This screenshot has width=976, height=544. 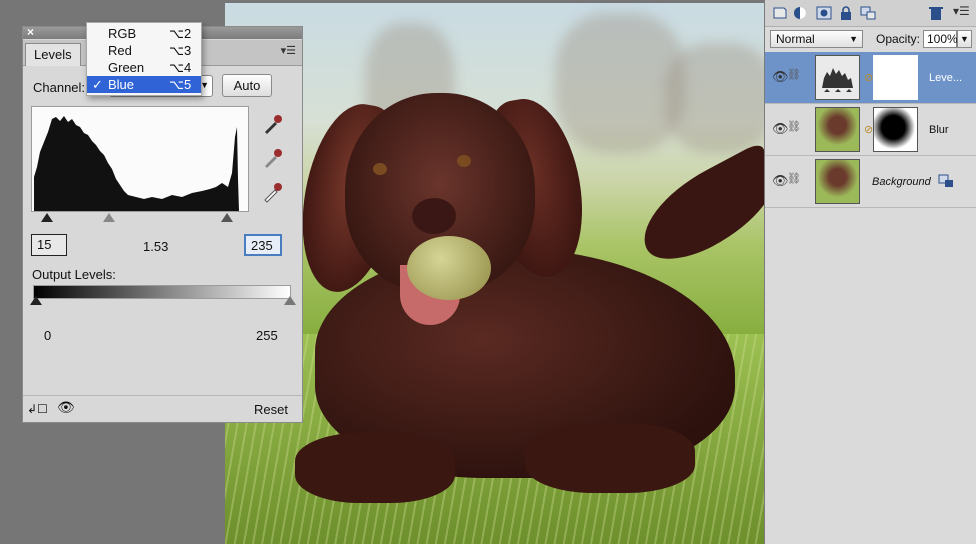 I want to click on layer-row-blur: 👁 ⛓ ⊘ Blur, so click(x=870, y=130).